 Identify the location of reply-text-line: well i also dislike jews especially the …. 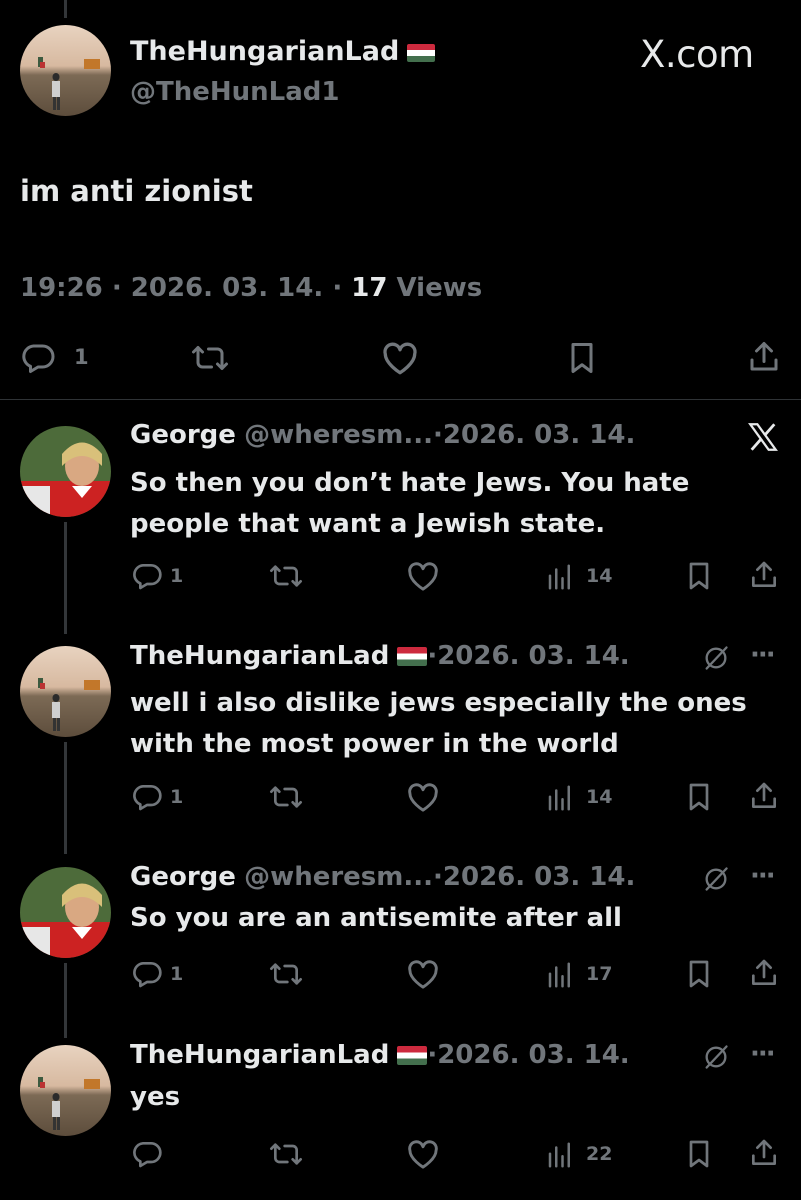
(438, 703).